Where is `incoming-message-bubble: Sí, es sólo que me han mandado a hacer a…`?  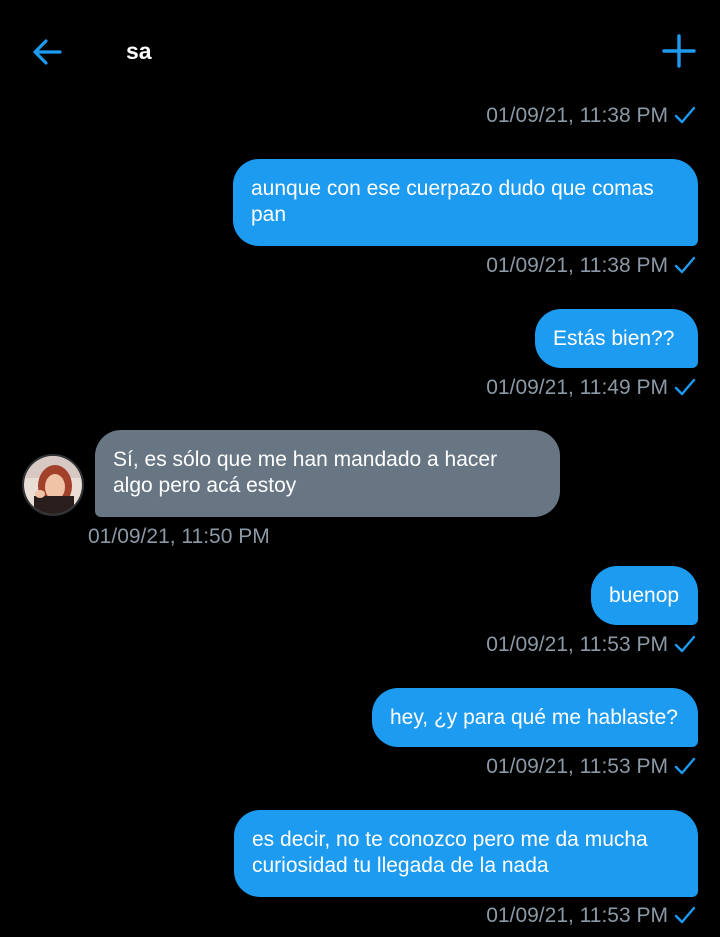
incoming-message-bubble: Sí, es sólo que me han mandado a hacer a… is located at coordinates (327, 473).